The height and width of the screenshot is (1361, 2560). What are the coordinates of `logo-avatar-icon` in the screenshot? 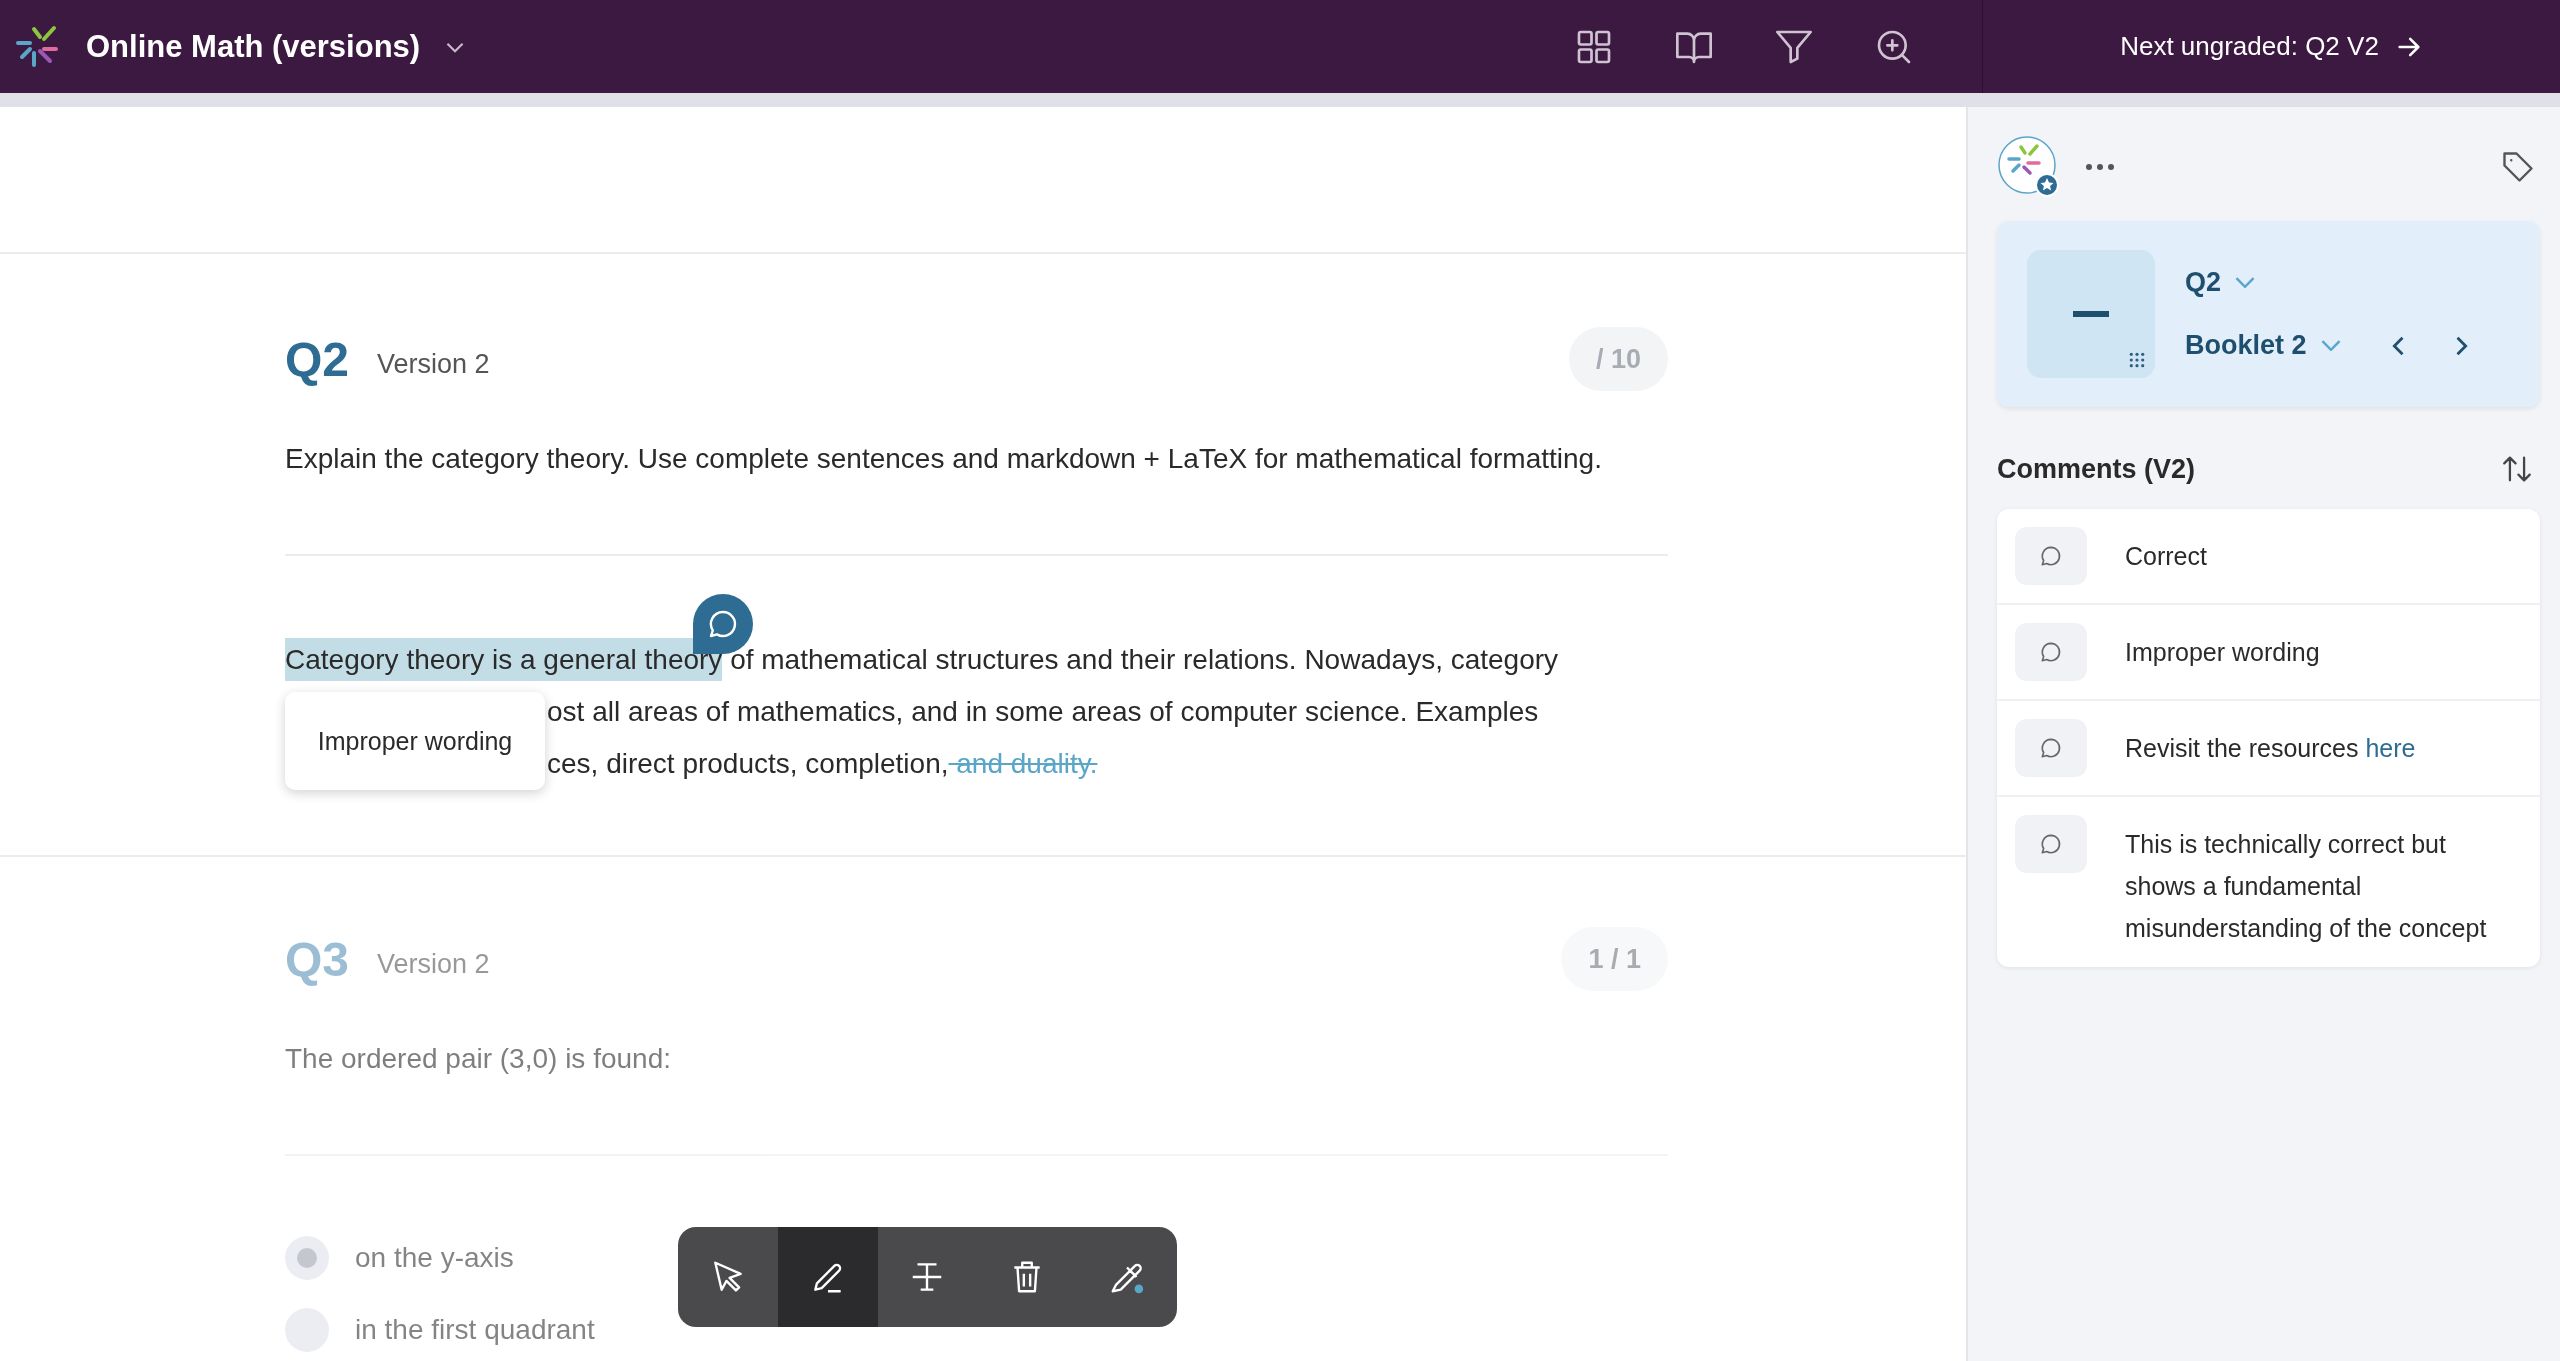 It's located at (2029, 167).